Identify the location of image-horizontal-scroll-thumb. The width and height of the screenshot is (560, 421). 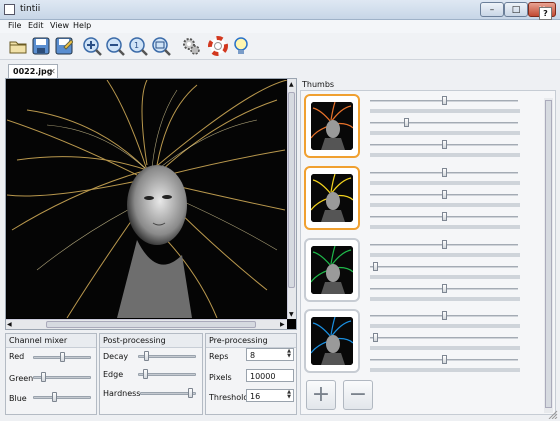
(151, 324).